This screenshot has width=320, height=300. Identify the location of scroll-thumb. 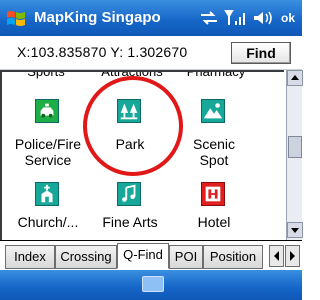
(295, 147).